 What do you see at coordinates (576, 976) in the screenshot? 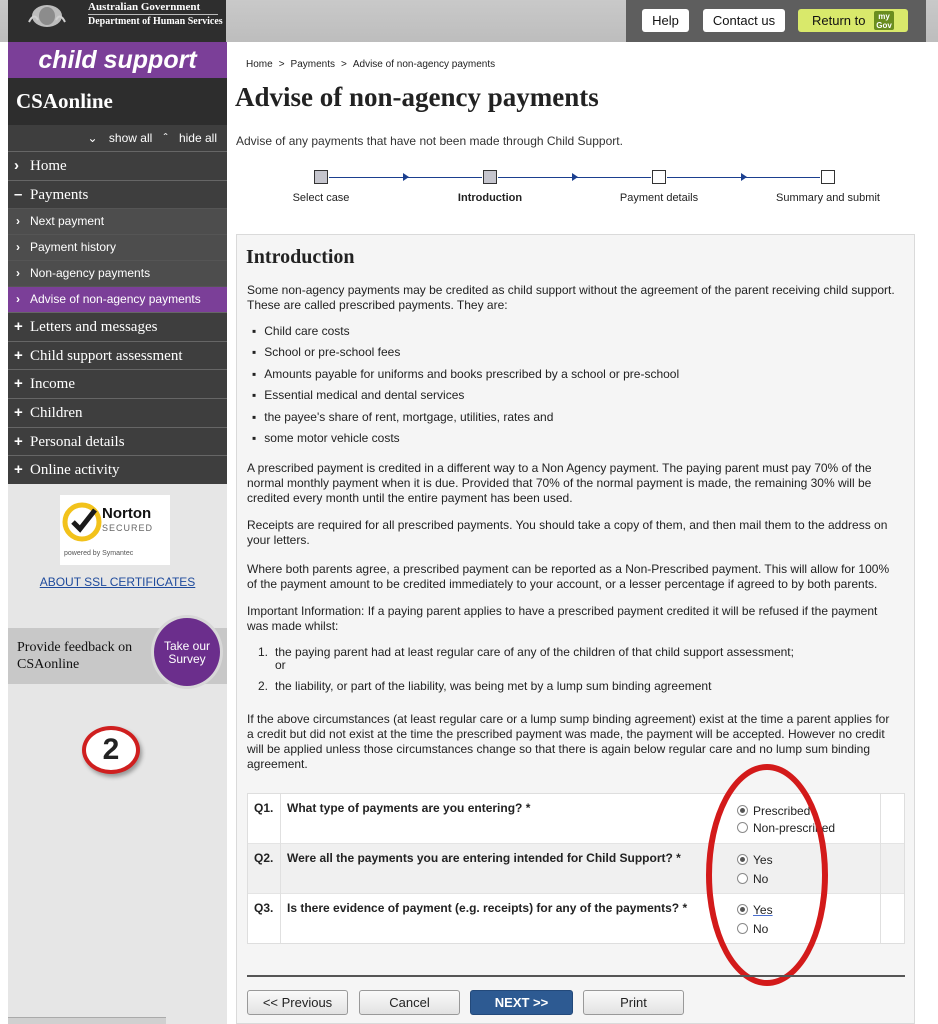
I see `form-divider` at bounding box center [576, 976].